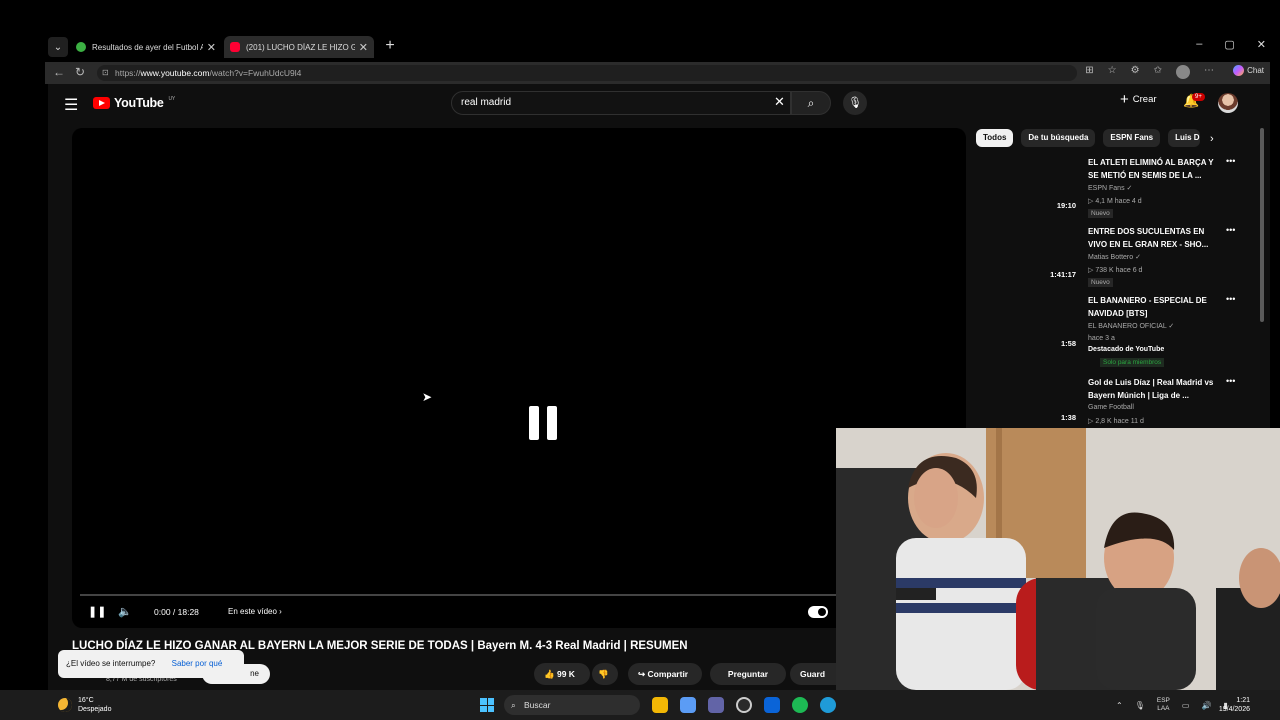 The image size is (1280, 720). I want to click on chip-all: Todos, so click(995, 138).